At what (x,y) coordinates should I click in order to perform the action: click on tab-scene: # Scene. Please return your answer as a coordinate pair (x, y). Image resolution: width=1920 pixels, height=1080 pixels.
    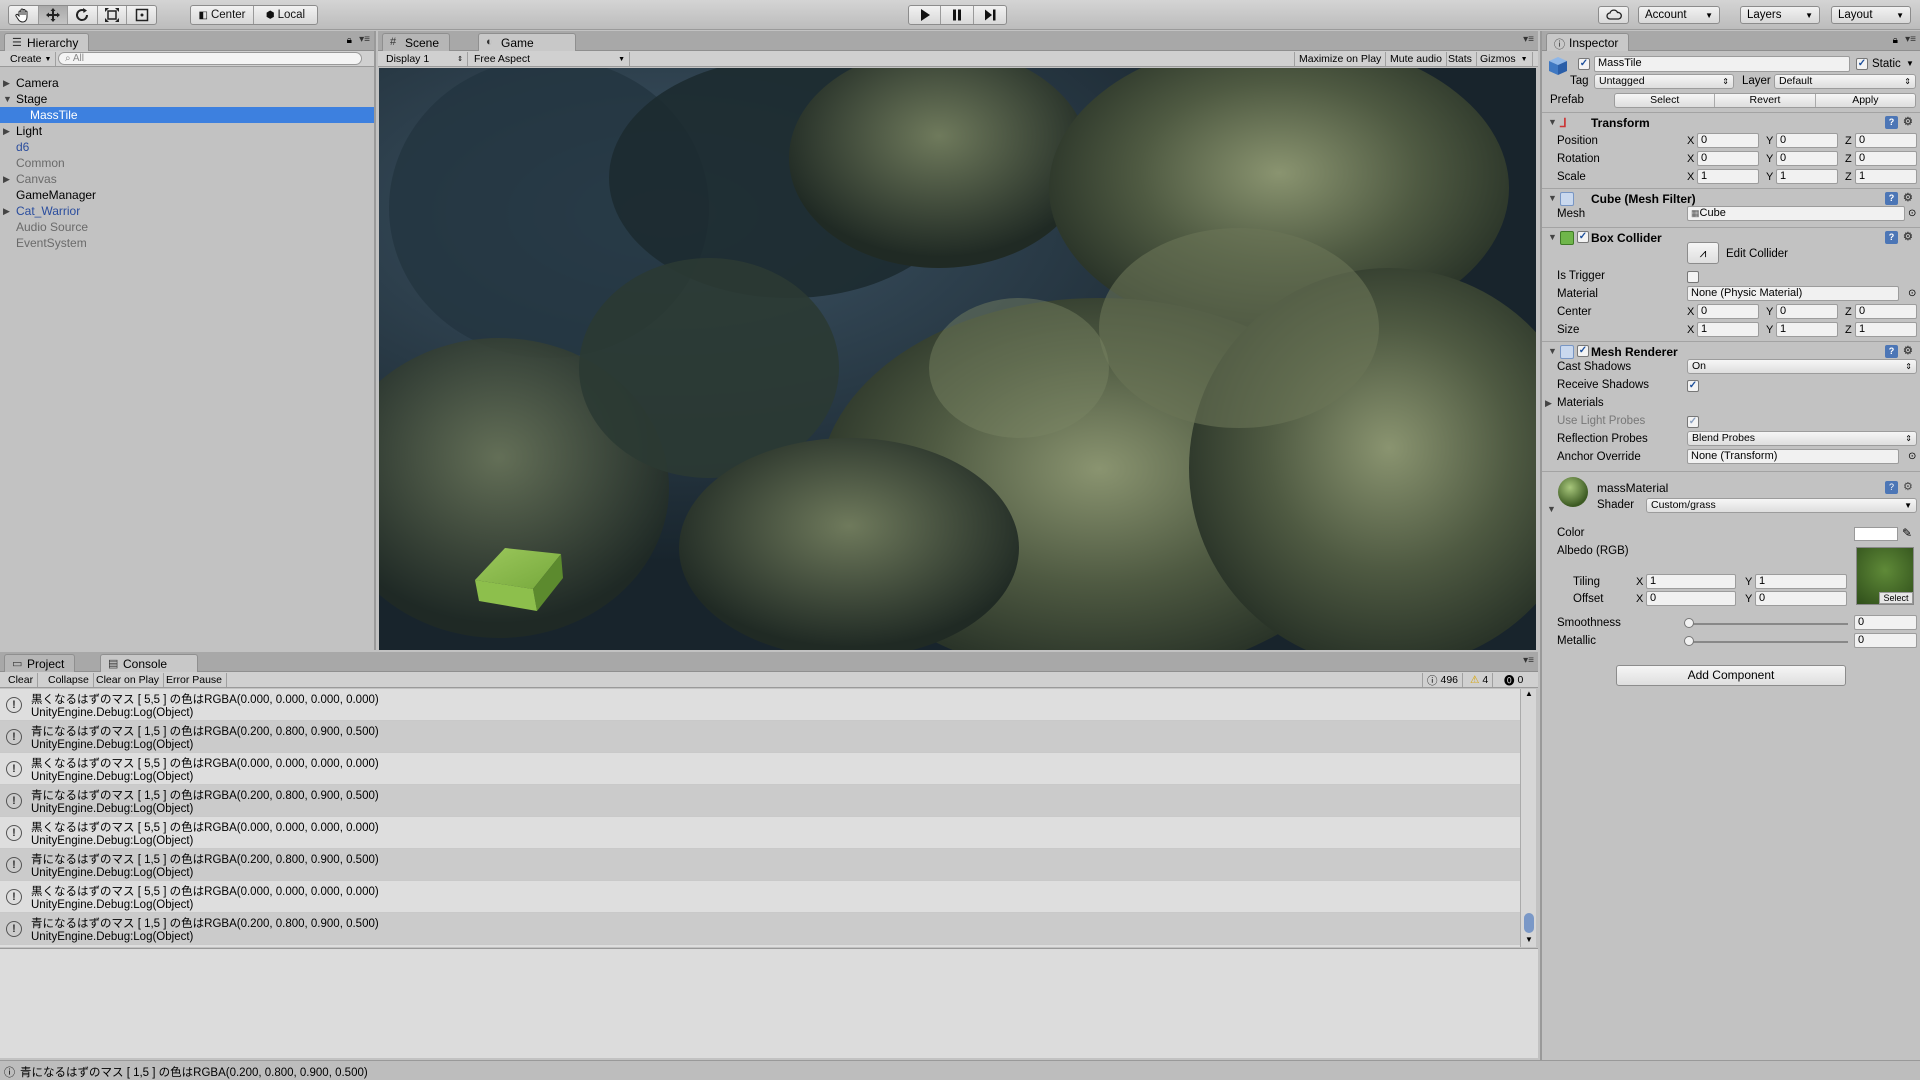
    Looking at the image, I should click on (416, 42).